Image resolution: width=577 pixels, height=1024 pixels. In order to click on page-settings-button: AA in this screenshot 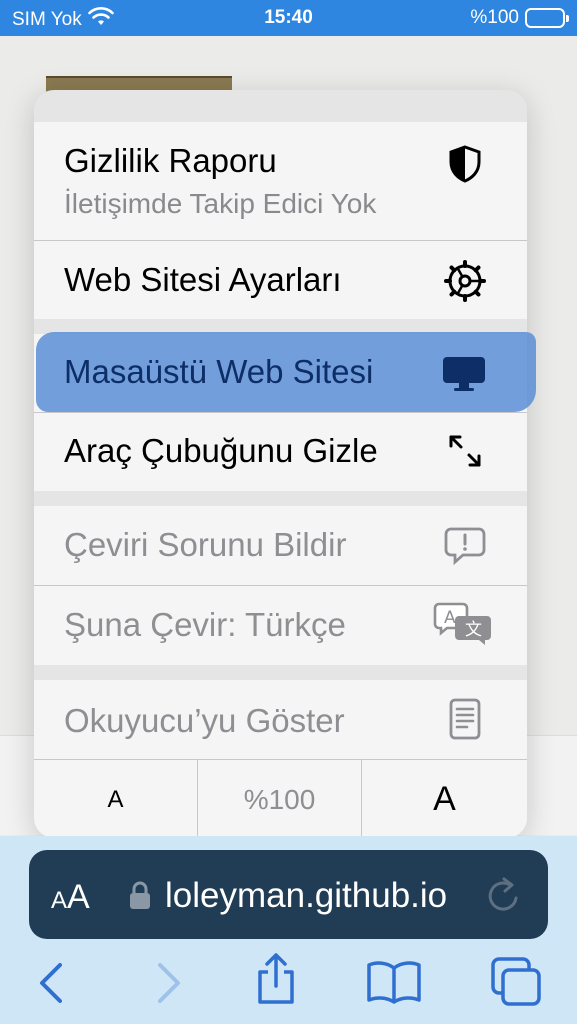, I will do `click(70, 897)`.